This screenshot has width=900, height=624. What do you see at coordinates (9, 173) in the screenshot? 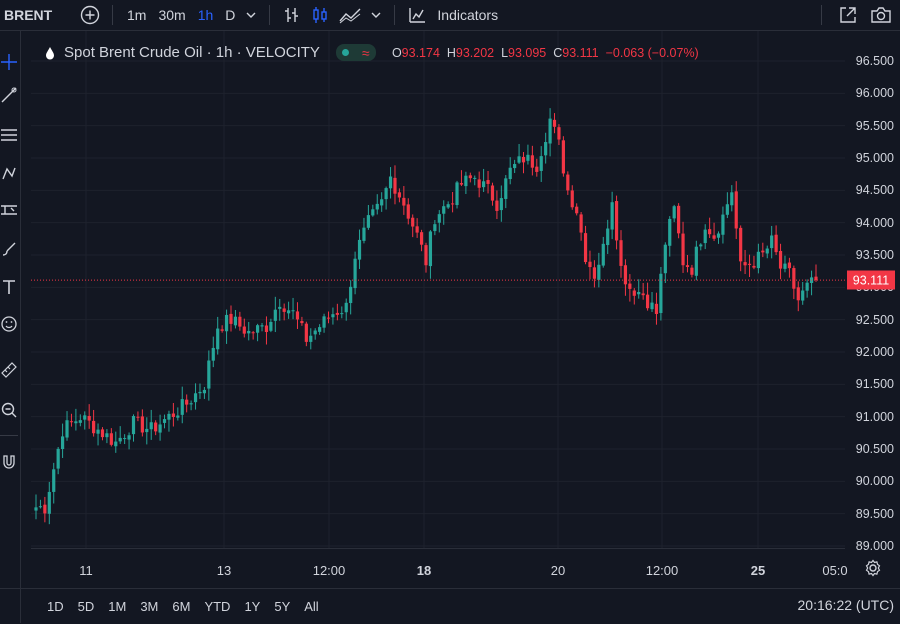
I see `pattern-icon` at bounding box center [9, 173].